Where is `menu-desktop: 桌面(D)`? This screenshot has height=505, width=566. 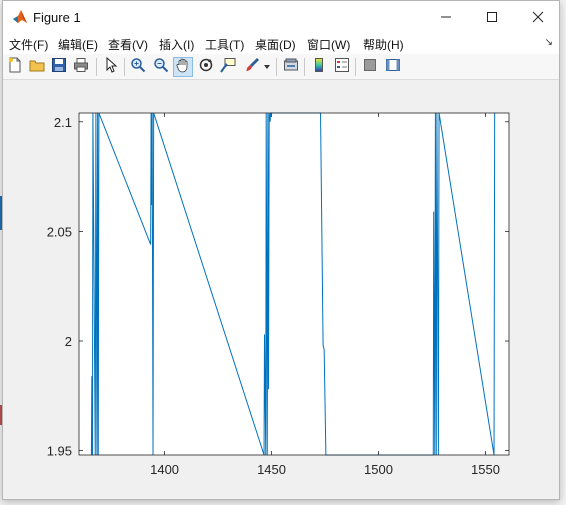 menu-desktop: 桌面(D) is located at coordinates (275, 44).